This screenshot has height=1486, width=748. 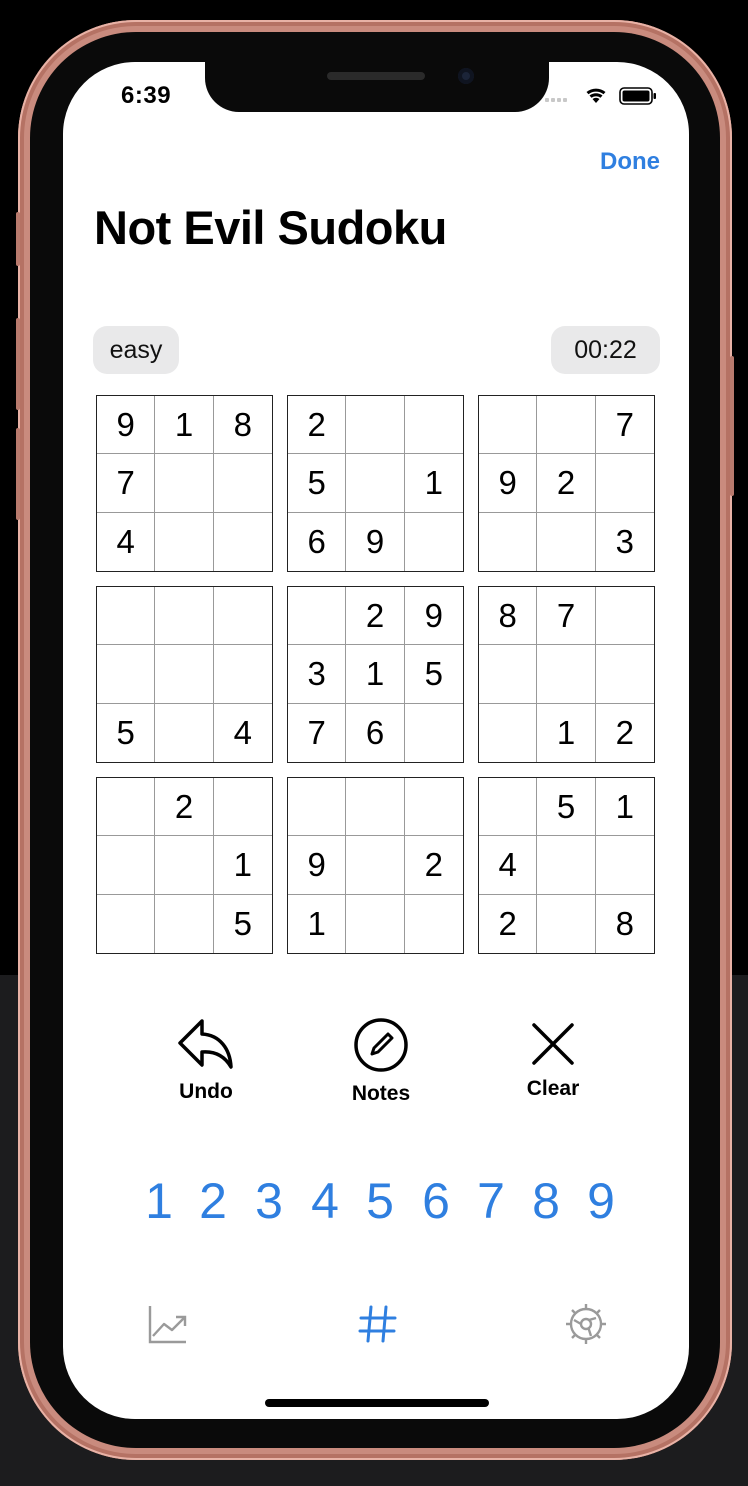 What do you see at coordinates (159, 1201) in the screenshot?
I see `number-button-1: 1` at bounding box center [159, 1201].